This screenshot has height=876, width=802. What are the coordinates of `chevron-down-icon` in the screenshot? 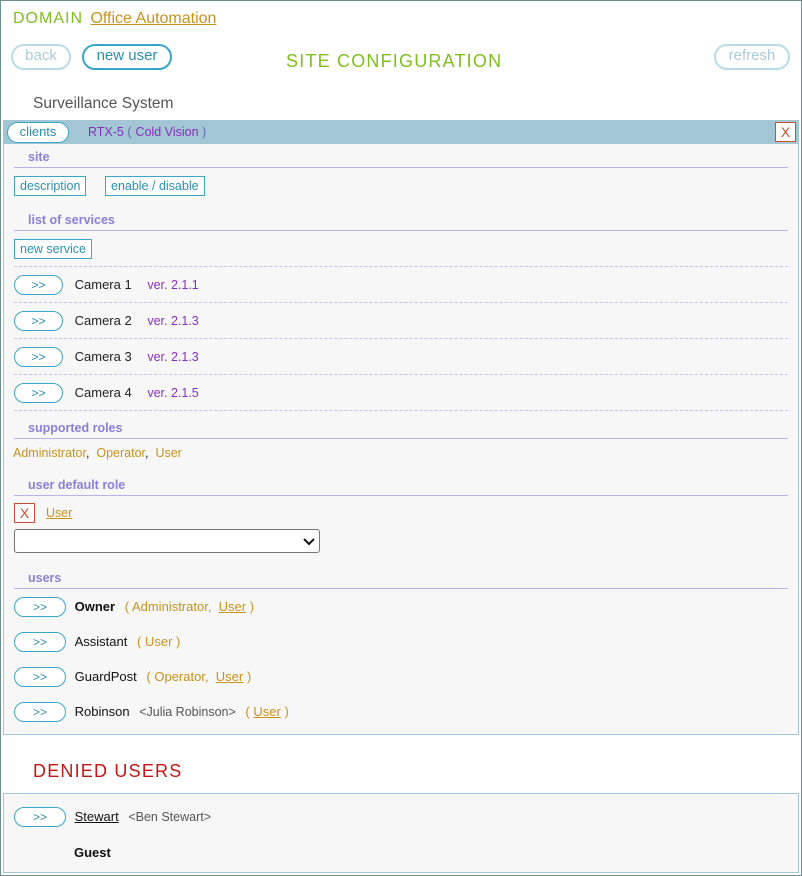 It's located at (309, 542).